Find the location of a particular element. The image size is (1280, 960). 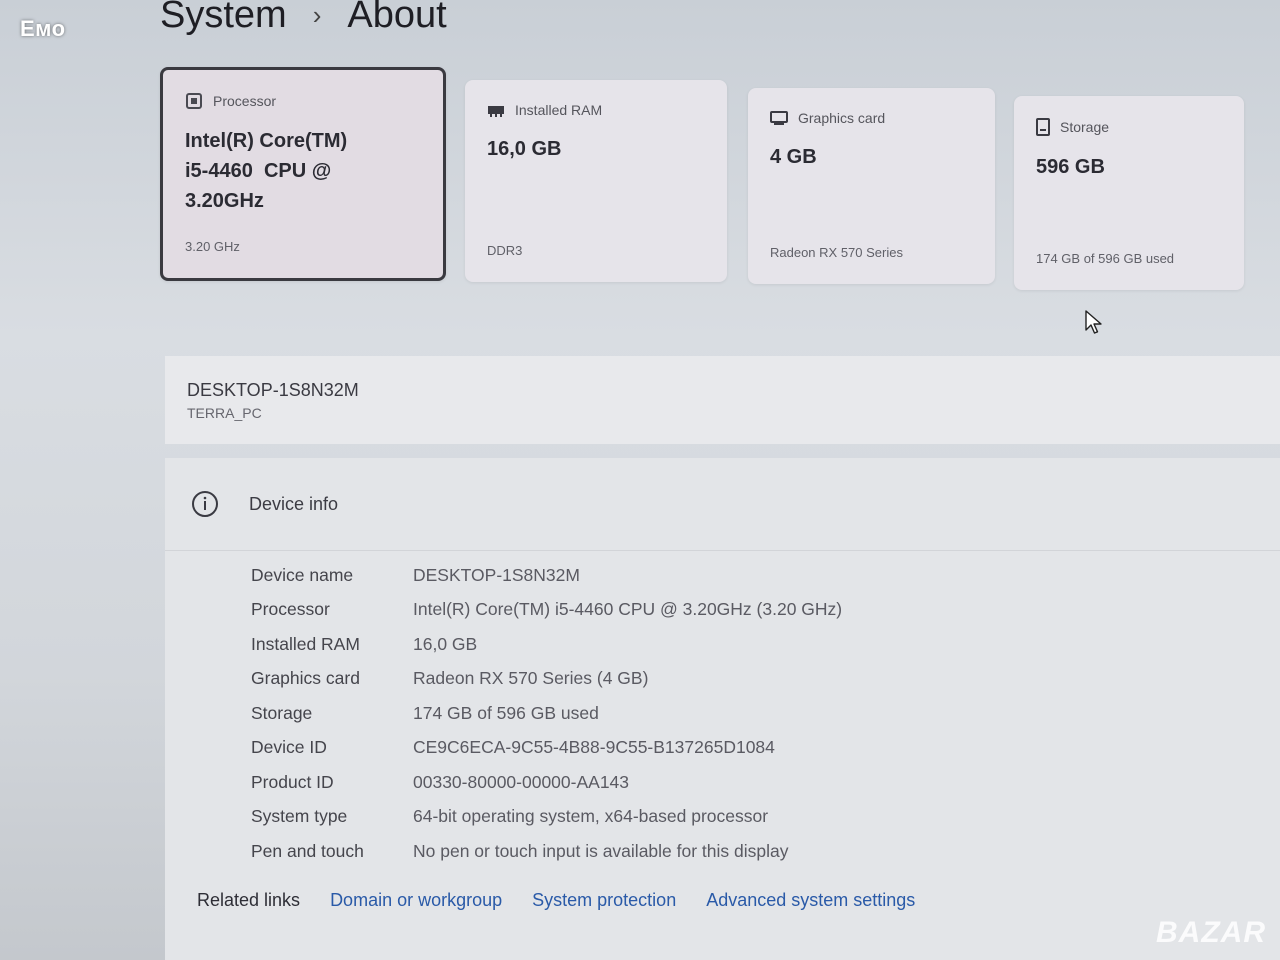

storage-card-value: 596 GB is located at coordinates (1070, 167).